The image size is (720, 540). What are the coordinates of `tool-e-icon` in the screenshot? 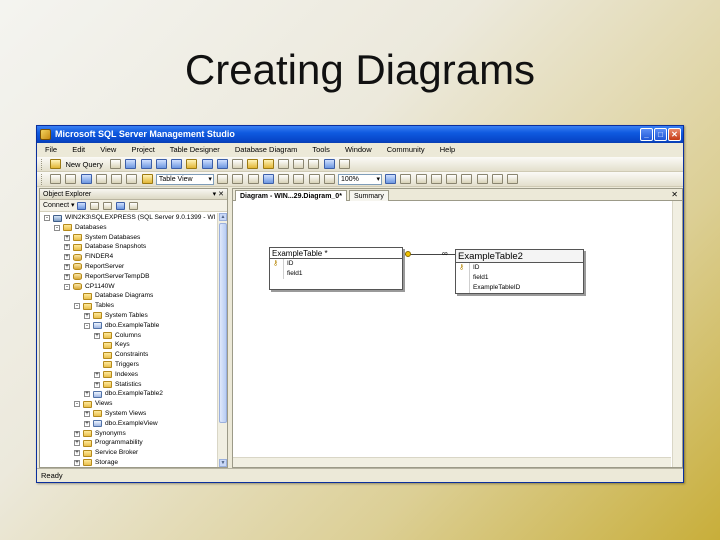 It's located at (467, 179).